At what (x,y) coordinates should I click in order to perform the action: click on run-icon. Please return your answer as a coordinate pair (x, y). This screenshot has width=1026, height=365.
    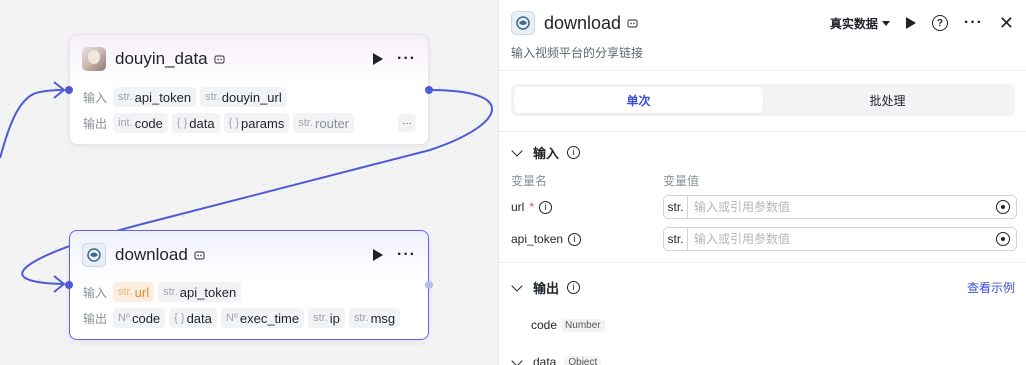
    Looking at the image, I should click on (910, 23).